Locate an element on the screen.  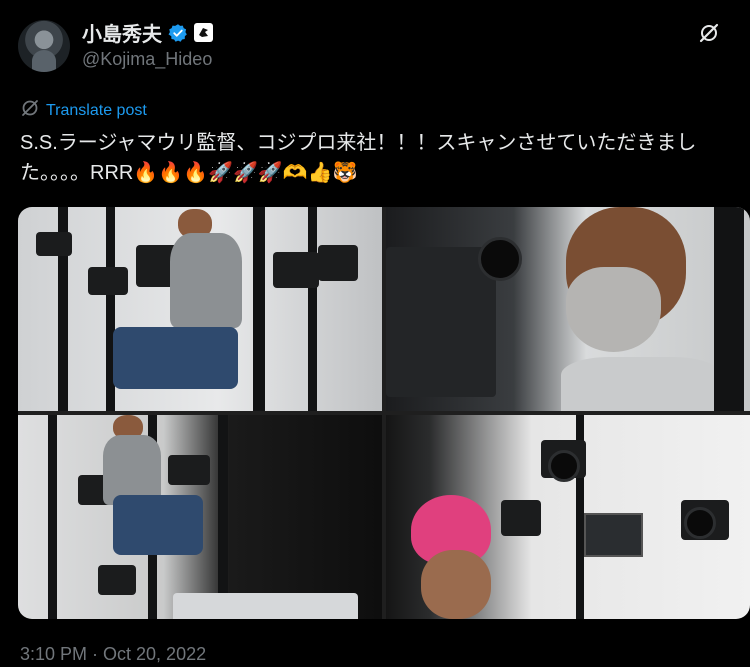
translate-post-link: Translate post is located at coordinates (83, 110).